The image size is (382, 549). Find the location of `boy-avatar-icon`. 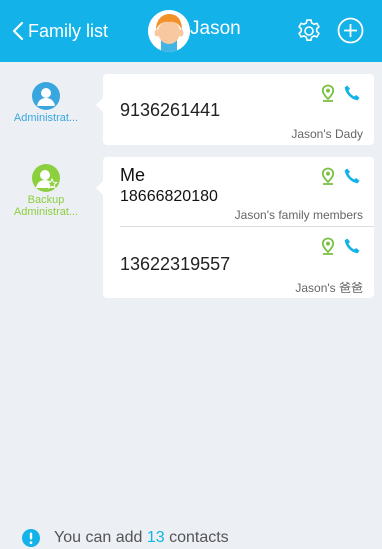

boy-avatar-icon is located at coordinates (169, 31).